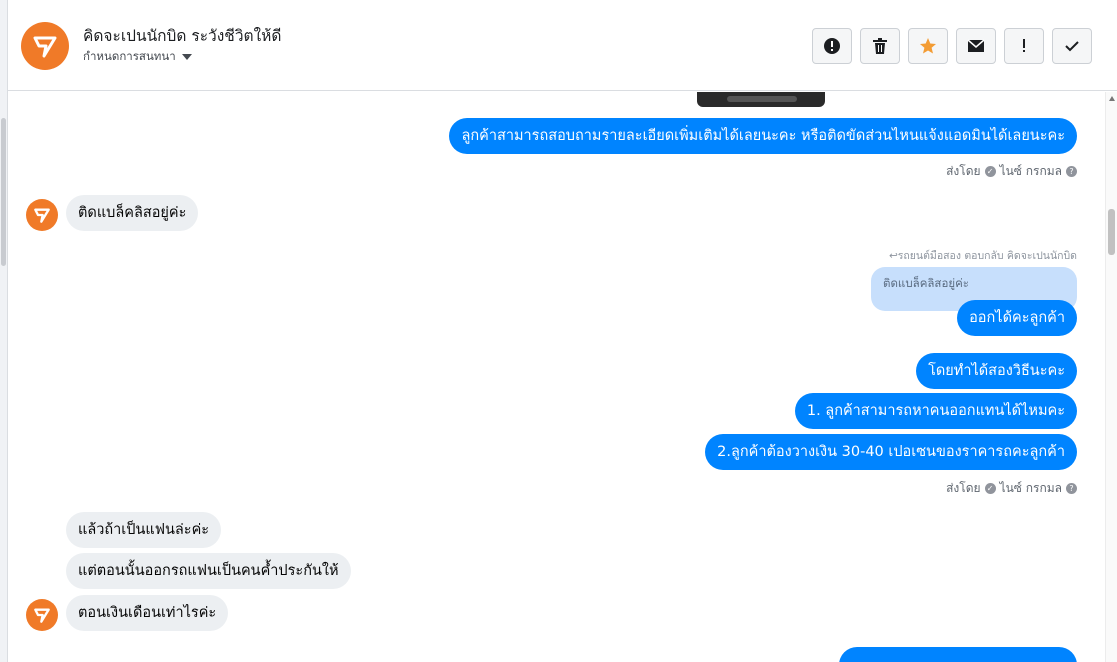 This screenshot has width=1117, height=662. Describe the element at coordinates (952, 46) in the screenshot. I see `conversation-toolbar` at that location.